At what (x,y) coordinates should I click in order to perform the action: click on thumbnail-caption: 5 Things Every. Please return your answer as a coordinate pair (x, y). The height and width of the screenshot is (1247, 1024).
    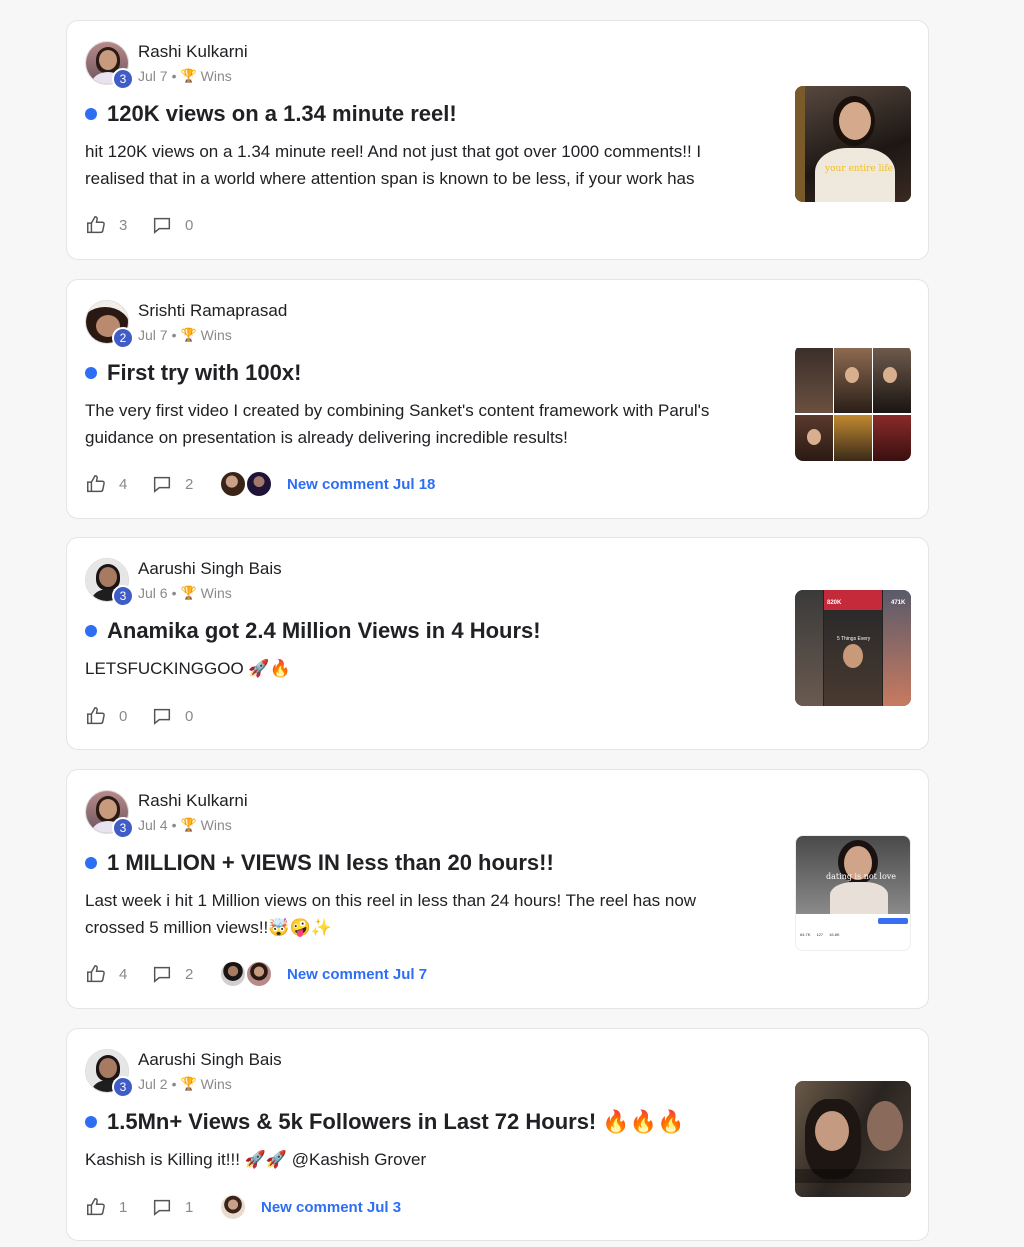
    Looking at the image, I should click on (854, 639).